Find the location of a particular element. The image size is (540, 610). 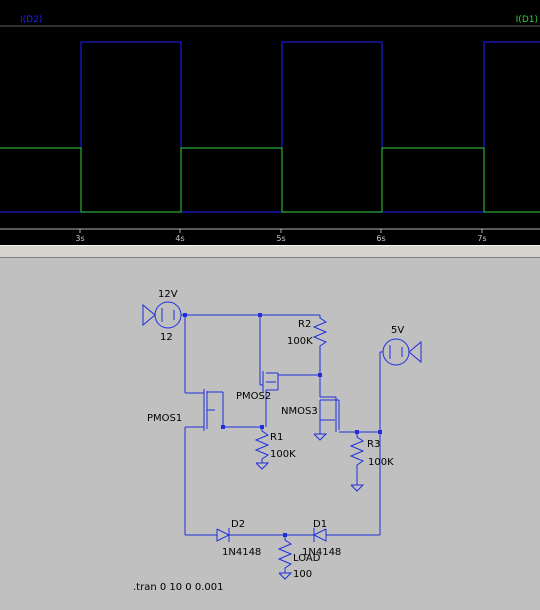

load-value: 100 is located at coordinates (302, 574).